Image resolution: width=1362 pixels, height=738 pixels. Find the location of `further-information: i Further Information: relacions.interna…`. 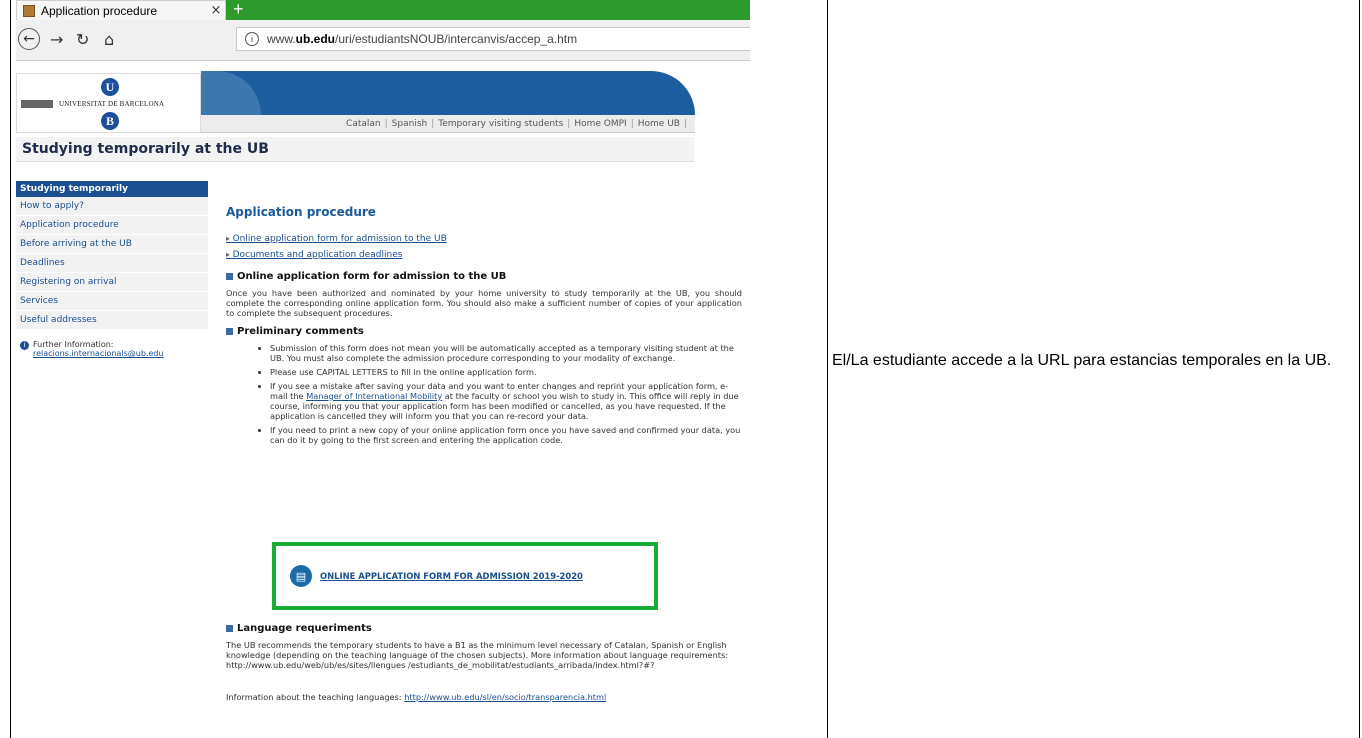

further-information: i Further Information: relacions.interna… is located at coordinates (112, 349).